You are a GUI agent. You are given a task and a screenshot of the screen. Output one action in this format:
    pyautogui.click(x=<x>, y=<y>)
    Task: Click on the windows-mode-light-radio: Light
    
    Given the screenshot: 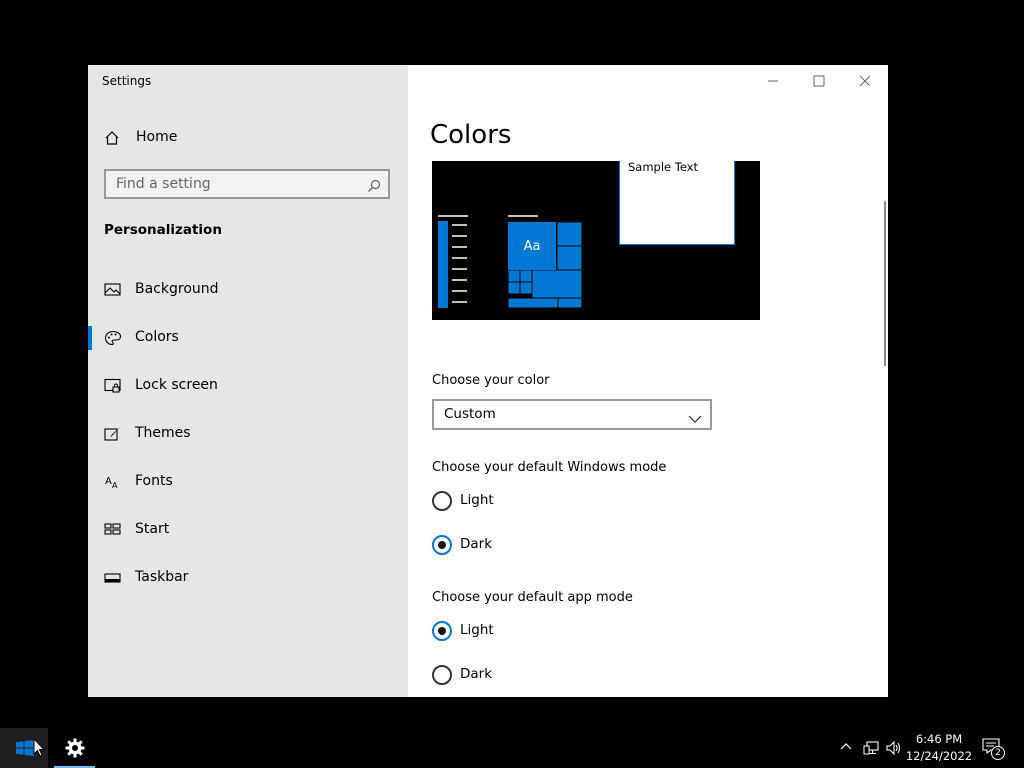 What is the action you would take?
    pyautogui.click(x=532, y=502)
    